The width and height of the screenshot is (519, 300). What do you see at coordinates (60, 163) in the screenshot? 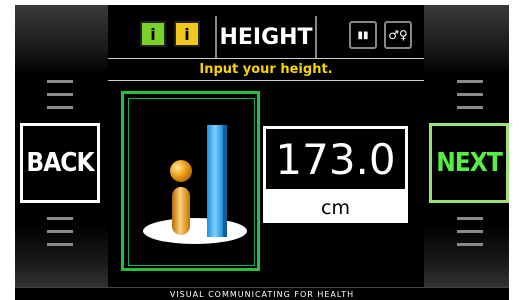
I see `back-button: BACK` at bounding box center [60, 163].